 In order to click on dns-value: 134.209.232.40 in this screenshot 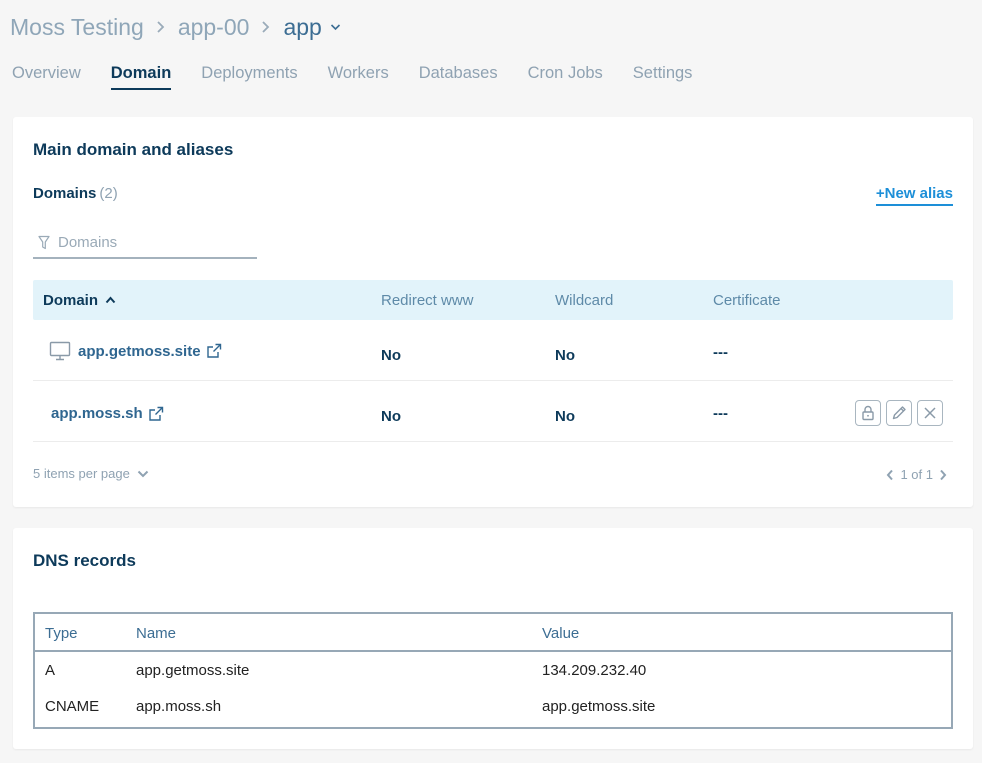, I will do `click(594, 670)`.